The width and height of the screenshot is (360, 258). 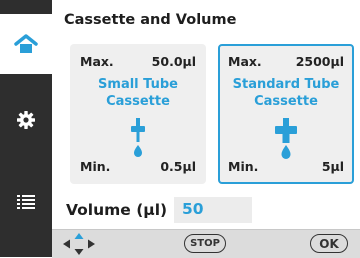 I want to click on list-icon, so click(x=26, y=202).